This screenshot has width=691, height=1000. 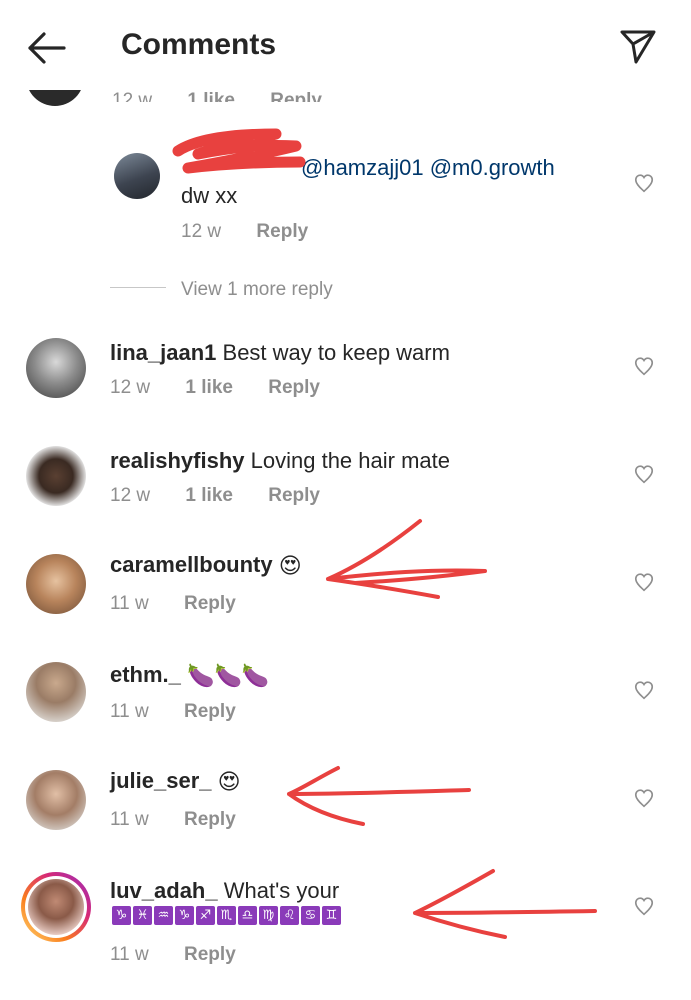 I want to click on comment-body: Best way to keep warm, so click(x=336, y=352).